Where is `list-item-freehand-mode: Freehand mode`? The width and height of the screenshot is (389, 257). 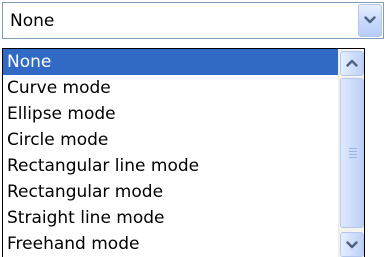 list-item-freehand-mode: Freehand mode is located at coordinates (170, 244).